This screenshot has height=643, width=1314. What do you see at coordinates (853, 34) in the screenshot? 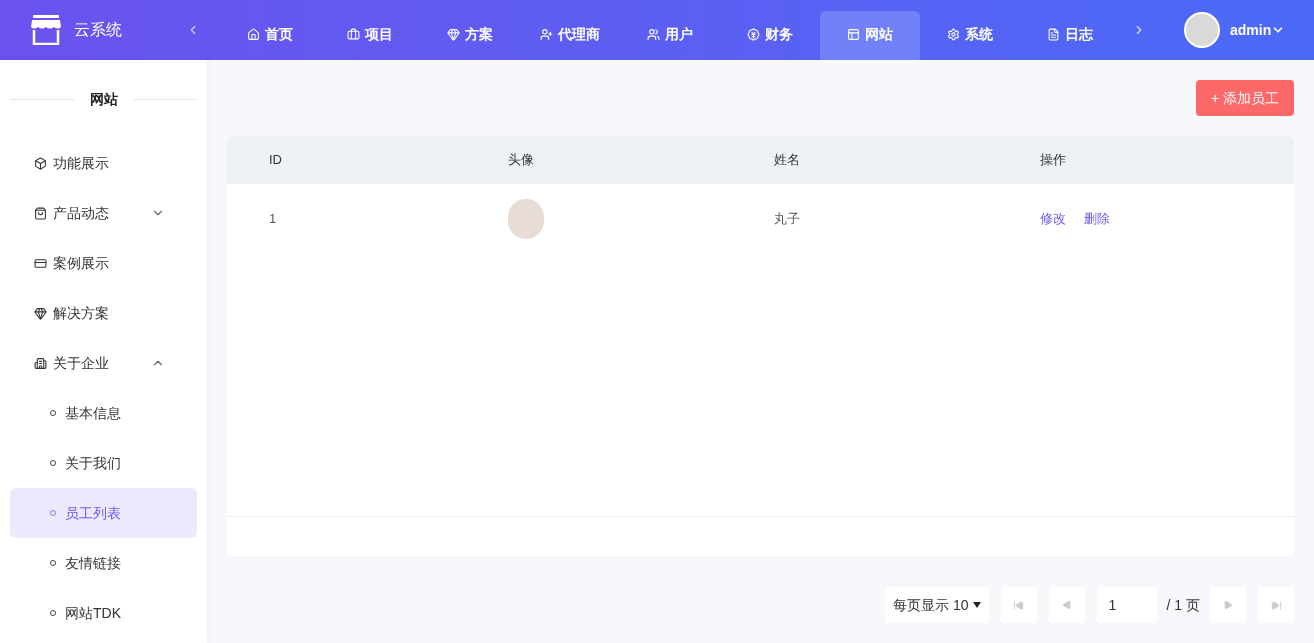
I see `layout-icon` at bounding box center [853, 34].